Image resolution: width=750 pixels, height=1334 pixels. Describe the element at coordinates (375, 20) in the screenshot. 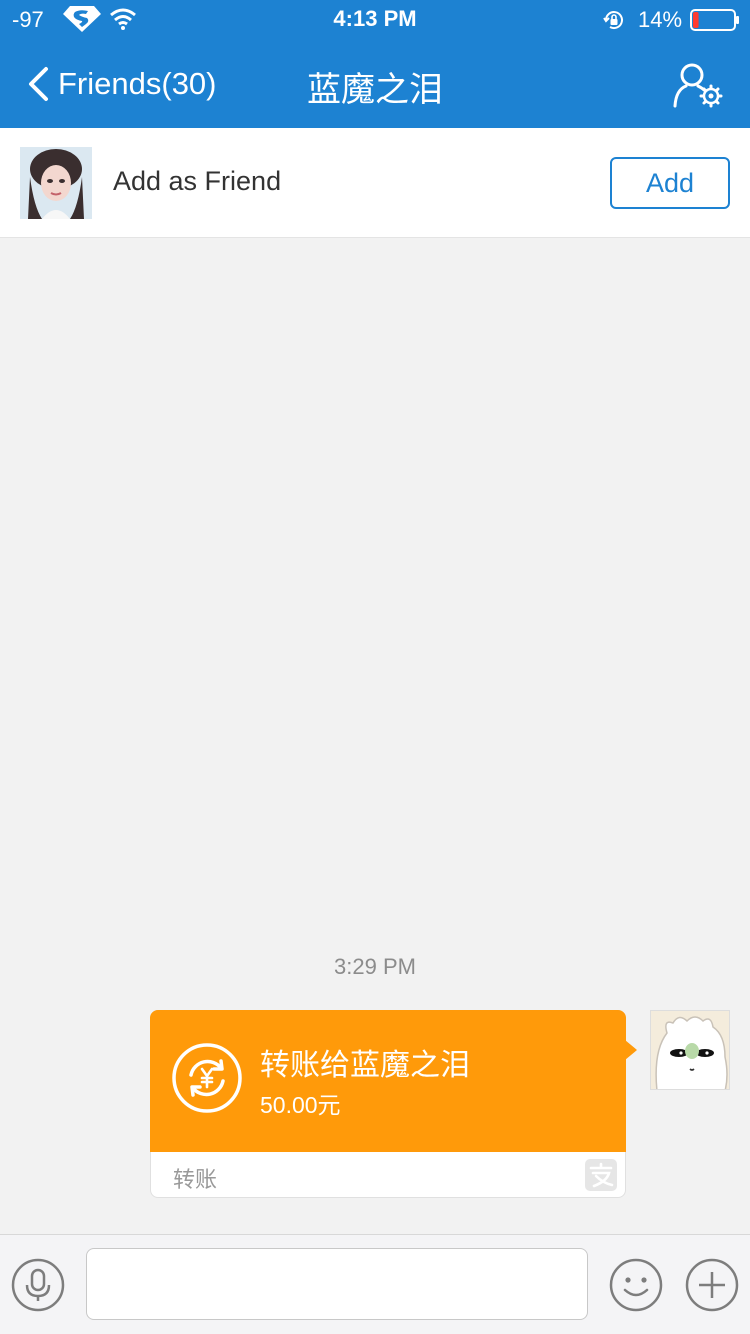

I see `status-bar: -97 4:13 PM 14%` at that location.